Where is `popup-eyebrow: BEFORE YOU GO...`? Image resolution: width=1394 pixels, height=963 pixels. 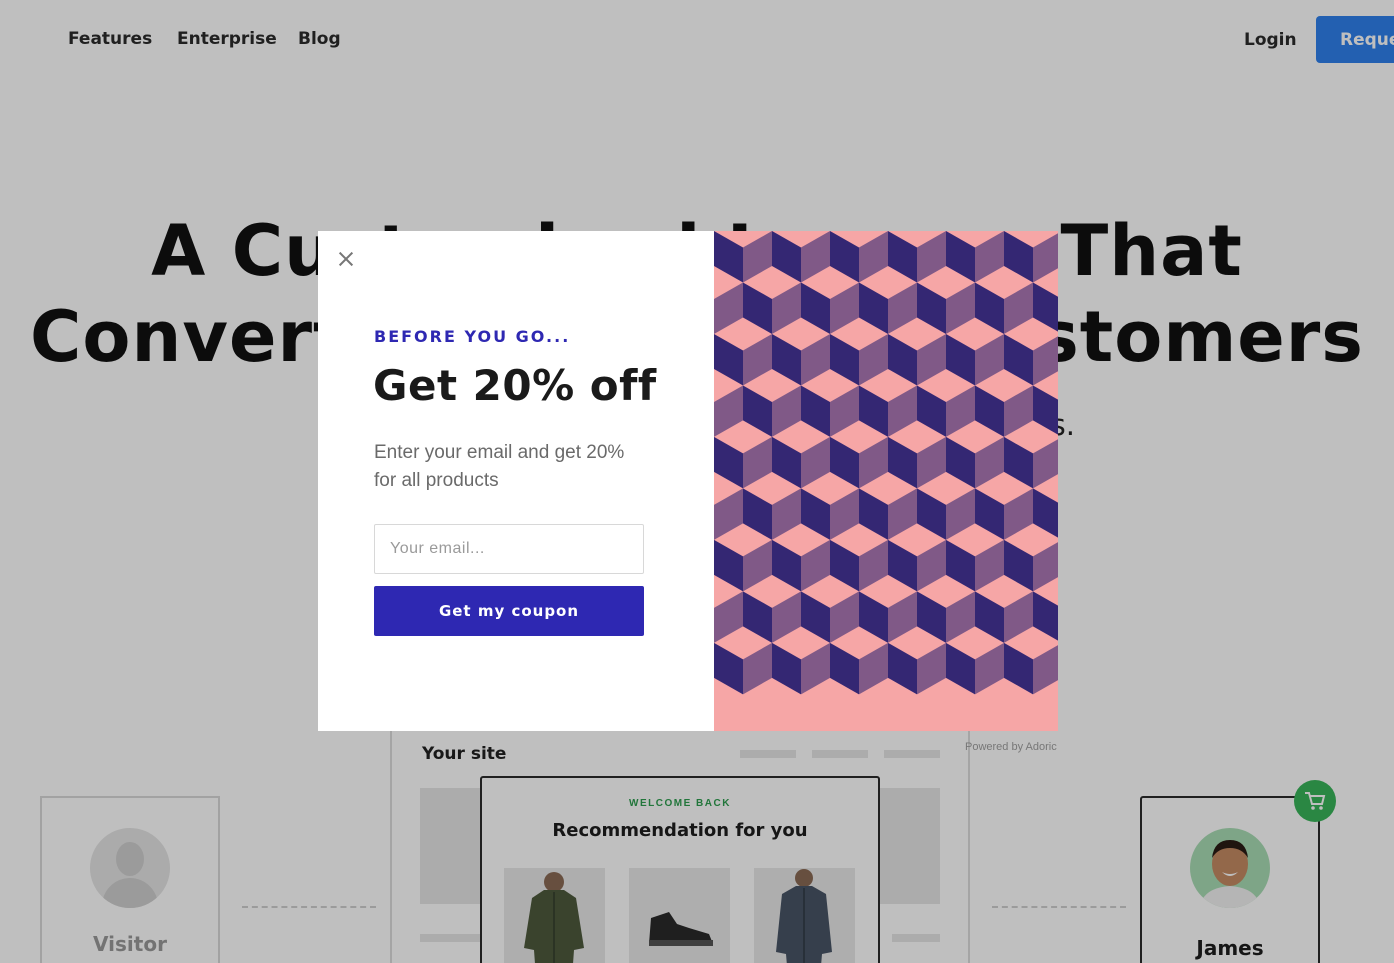
popup-eyebrow: BEFORE YOU GO... is located at coordinates (472, 336).